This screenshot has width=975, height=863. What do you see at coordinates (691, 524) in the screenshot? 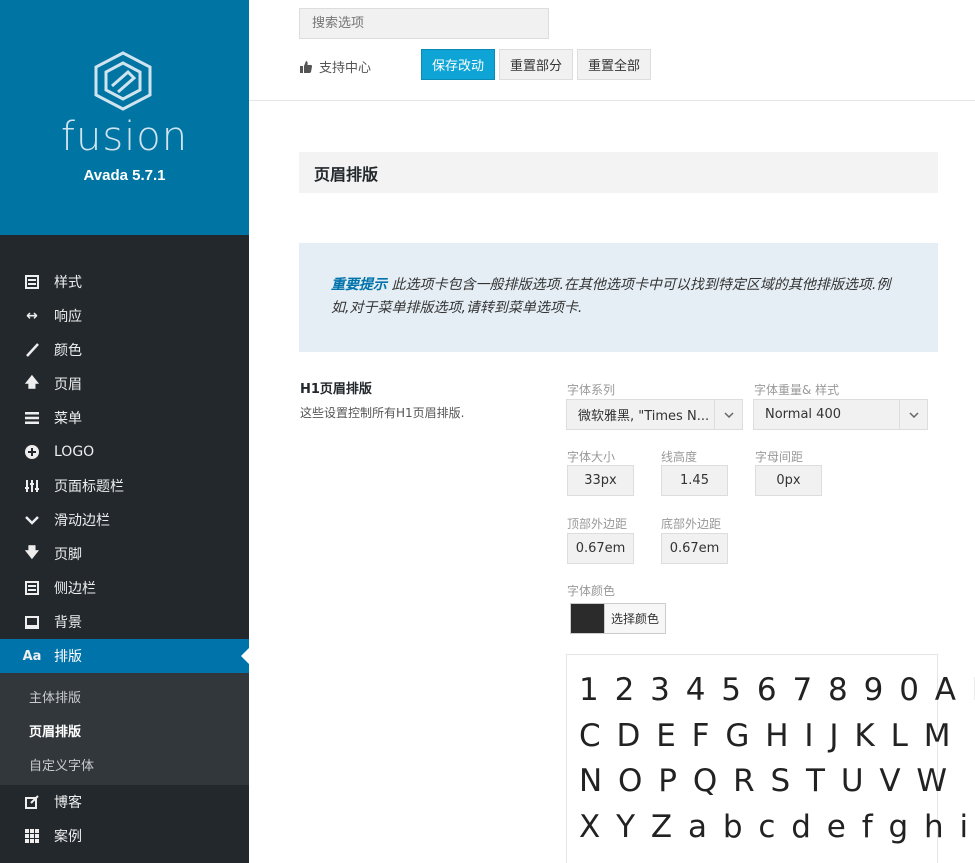
I see `margin-bottom-label: 底部外边距` at bounding box center [691, 524].